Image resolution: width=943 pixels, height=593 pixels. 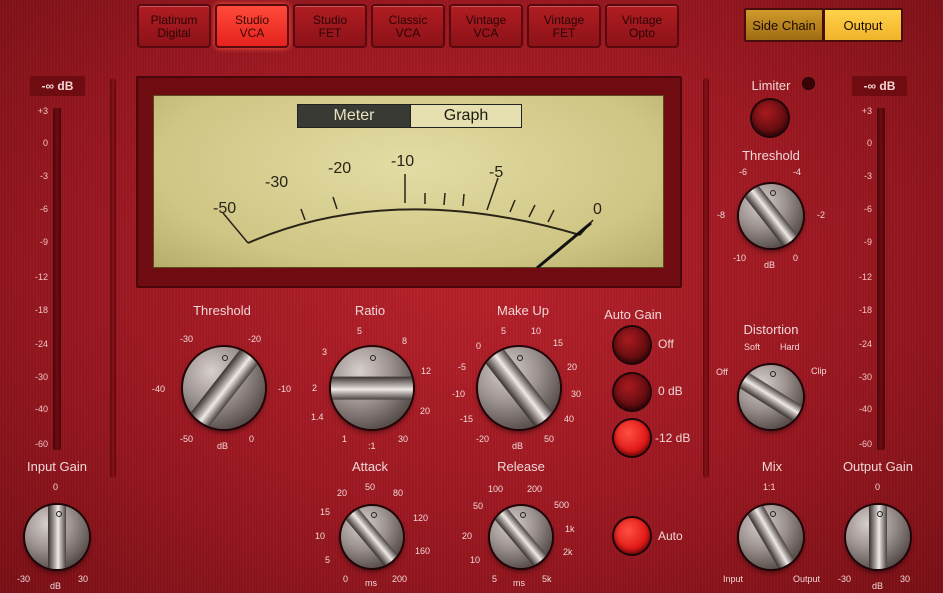 What do you see at coordinates (740, 258) in the screenshot?
I see `limiter-threshold-tick: -10` at bounding box center [740, 258].